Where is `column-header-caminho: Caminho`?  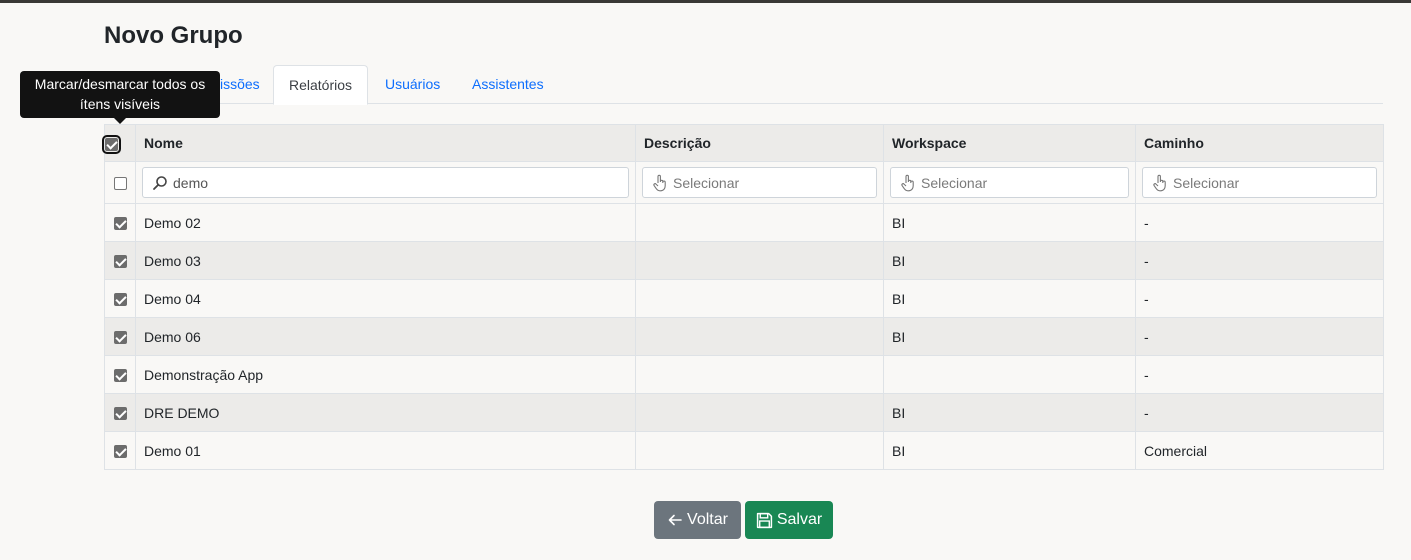
column-header-caminho: Caminho is located at coordinates (1259, 143).